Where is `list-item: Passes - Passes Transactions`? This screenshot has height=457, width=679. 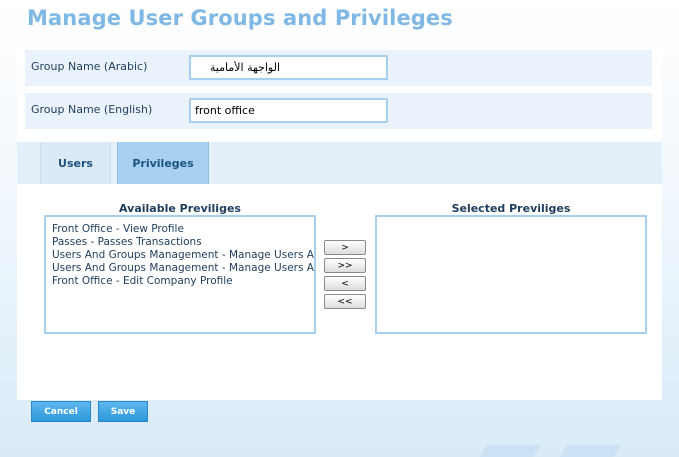 list-item: Passes - Passes Transactions is located at coordinates (180, 242).